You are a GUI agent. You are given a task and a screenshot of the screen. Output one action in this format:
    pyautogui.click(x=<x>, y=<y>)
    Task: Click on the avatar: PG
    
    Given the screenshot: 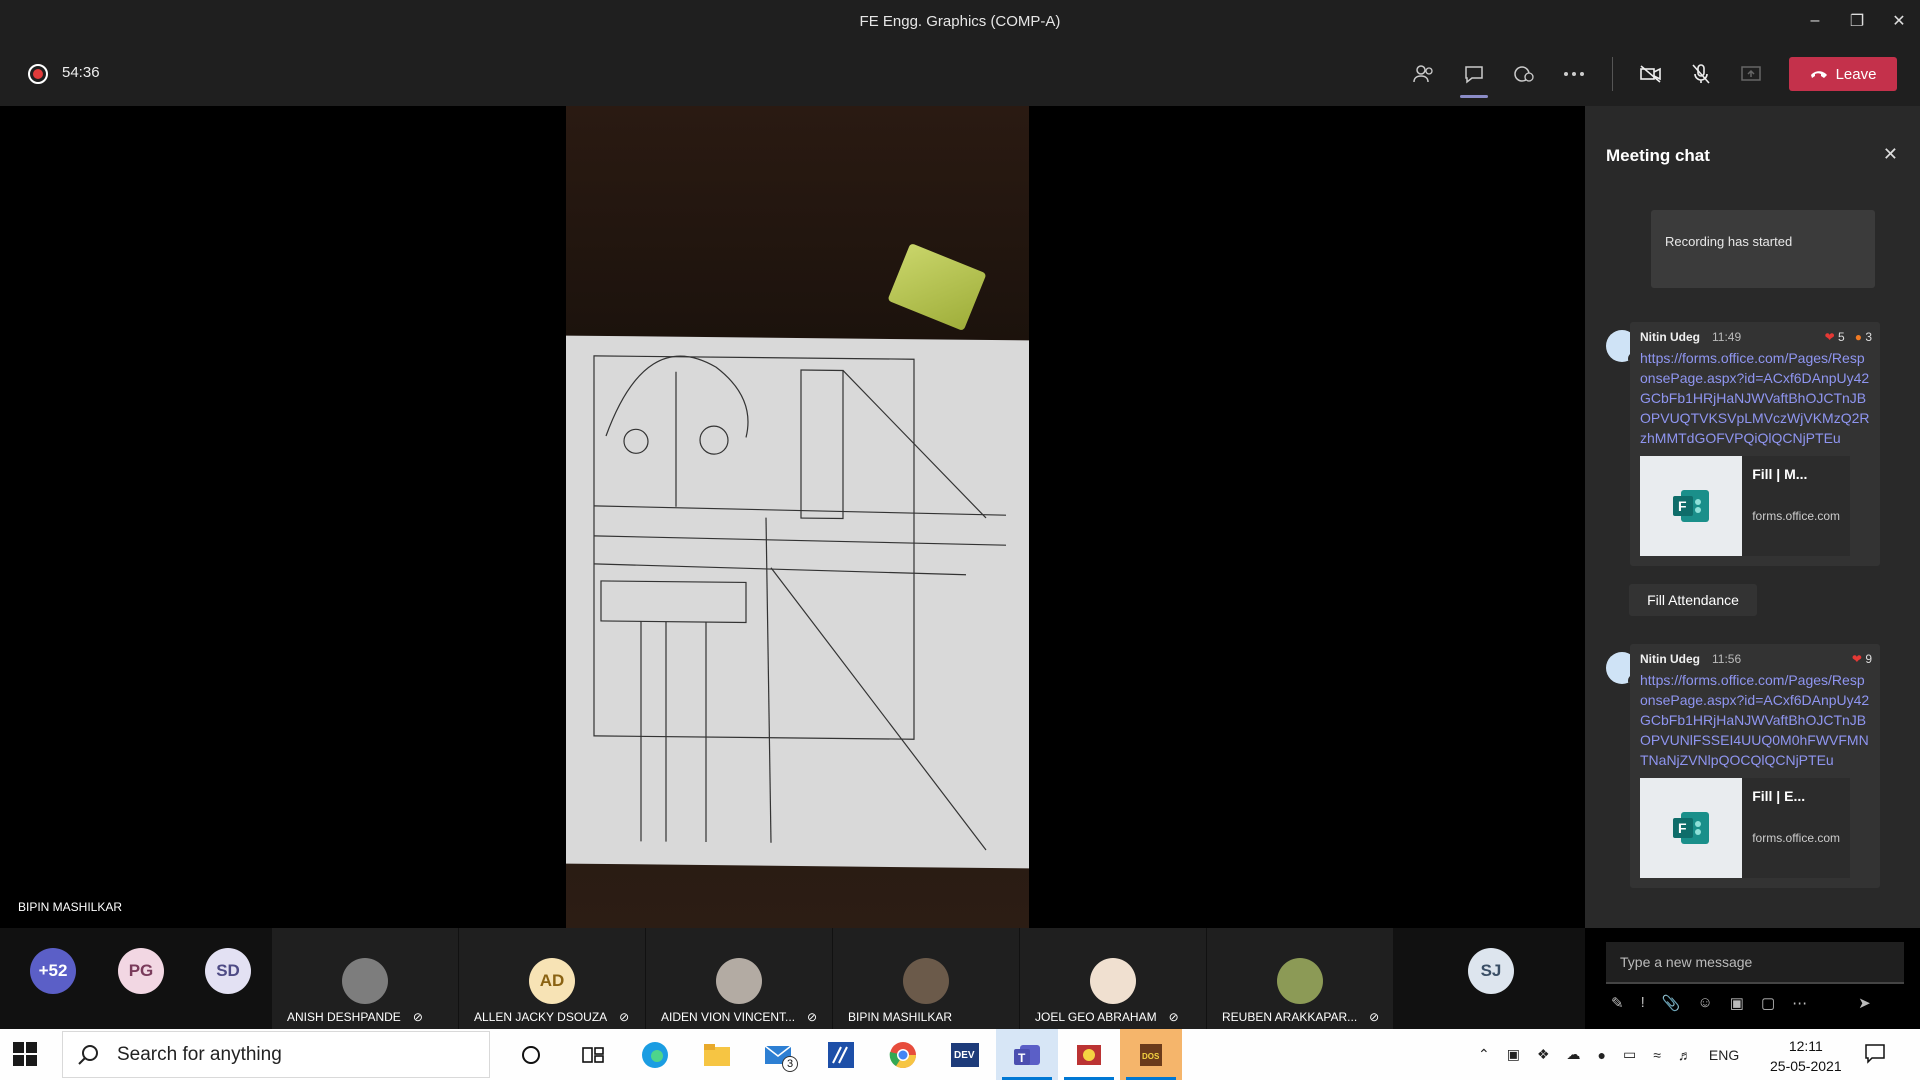 What is the action you would take?
    pyautogui.click(x=141, y=971)
    